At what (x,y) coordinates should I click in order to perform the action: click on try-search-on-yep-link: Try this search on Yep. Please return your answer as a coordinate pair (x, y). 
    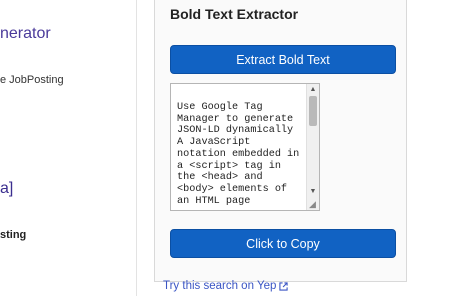
    Looking at the image, I should click on (226, 286).